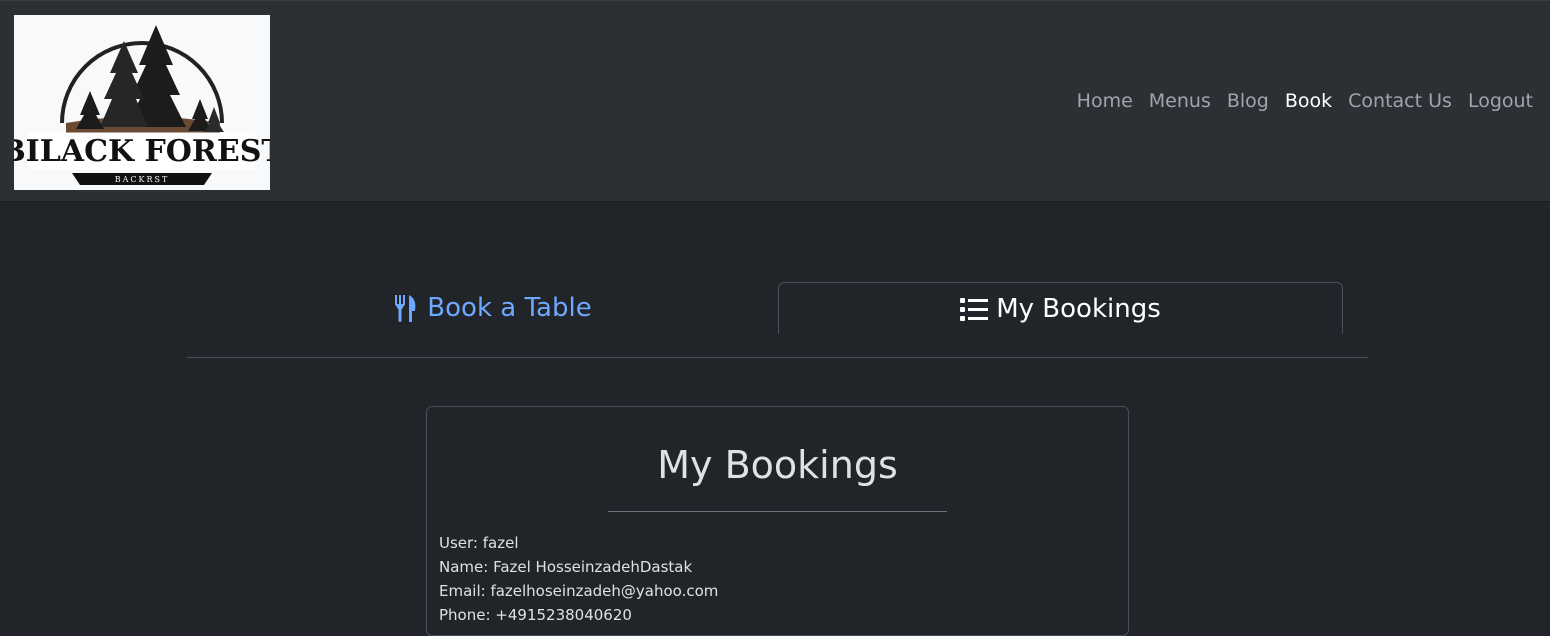 The width and height of the screenshot is (1550, 636). What do you see at coordinates (142, 179) in the screenshot?
I see `svg-text: BACKRST` at bounding box center [142, 179].